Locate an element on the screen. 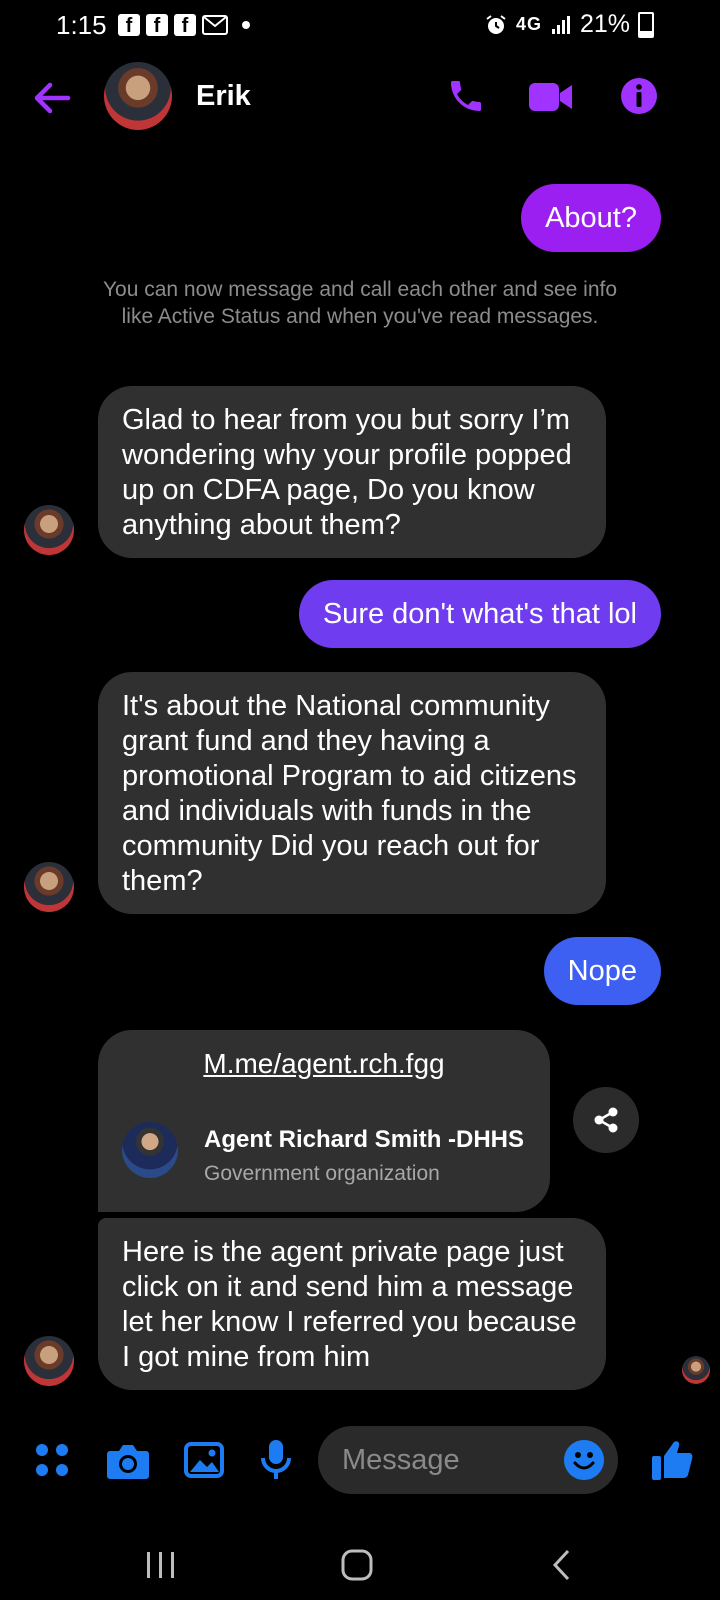 The width and height of the screenshot is (720, 1600). battery-icon is located at coordinates (646, 24).